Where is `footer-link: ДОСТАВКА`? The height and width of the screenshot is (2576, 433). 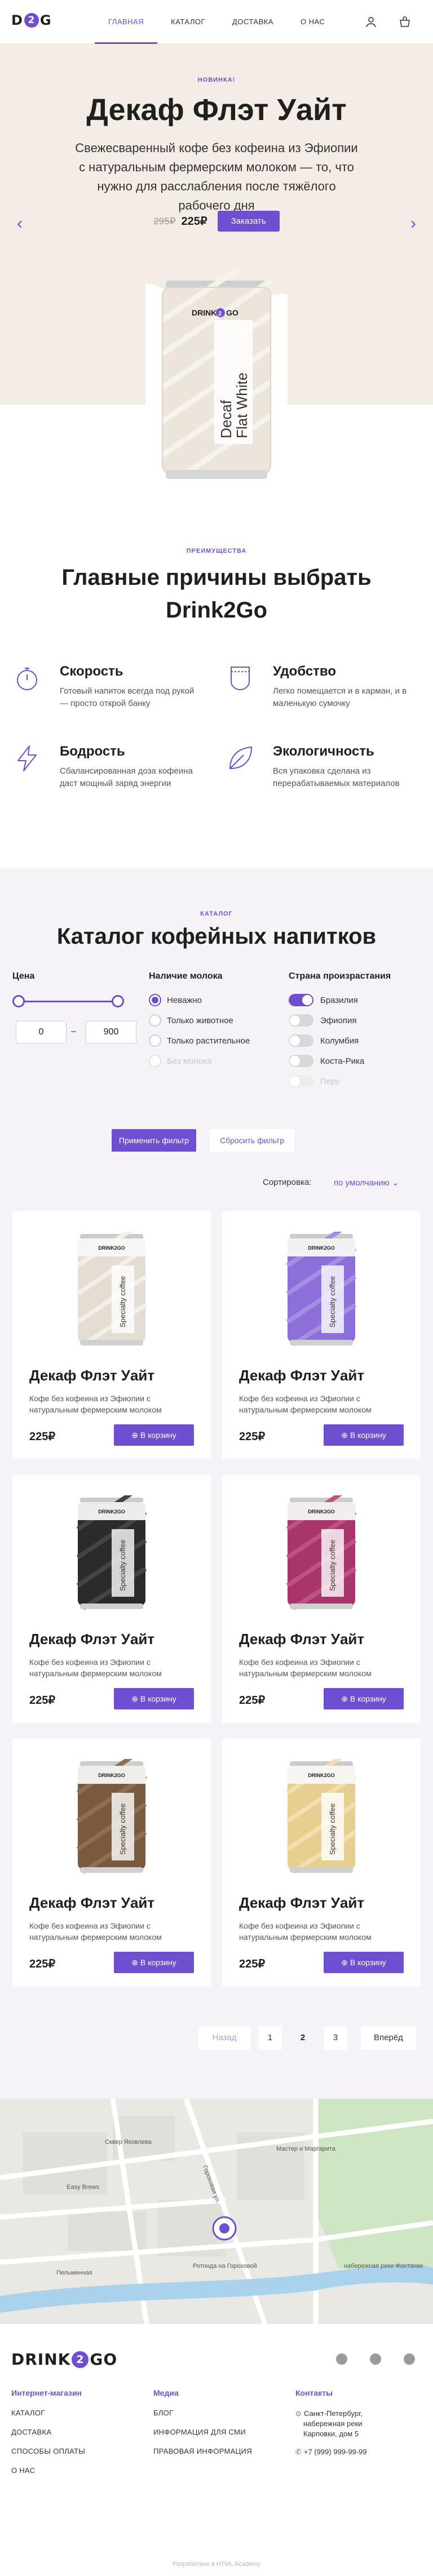
footer-link: ДОСТАВКА is located at coordinates (31, 2432).